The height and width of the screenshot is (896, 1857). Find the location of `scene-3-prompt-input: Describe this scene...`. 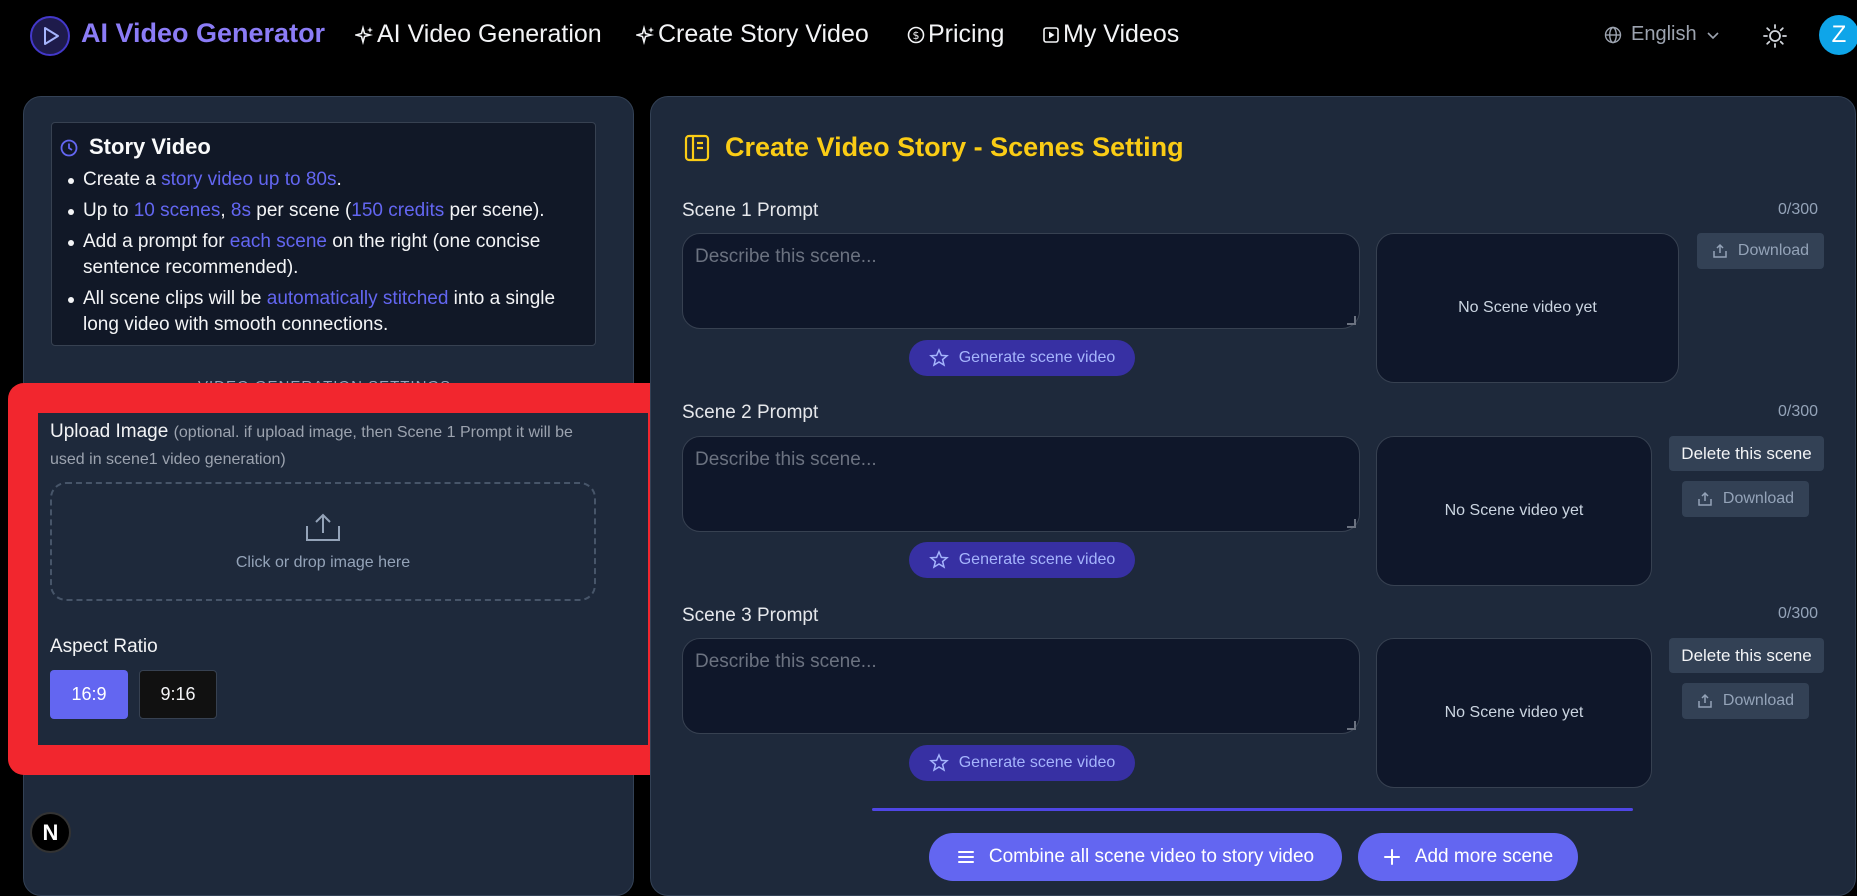

scene-3-prompt-input: Describe this scene... is located at coordinates (1021, 686).